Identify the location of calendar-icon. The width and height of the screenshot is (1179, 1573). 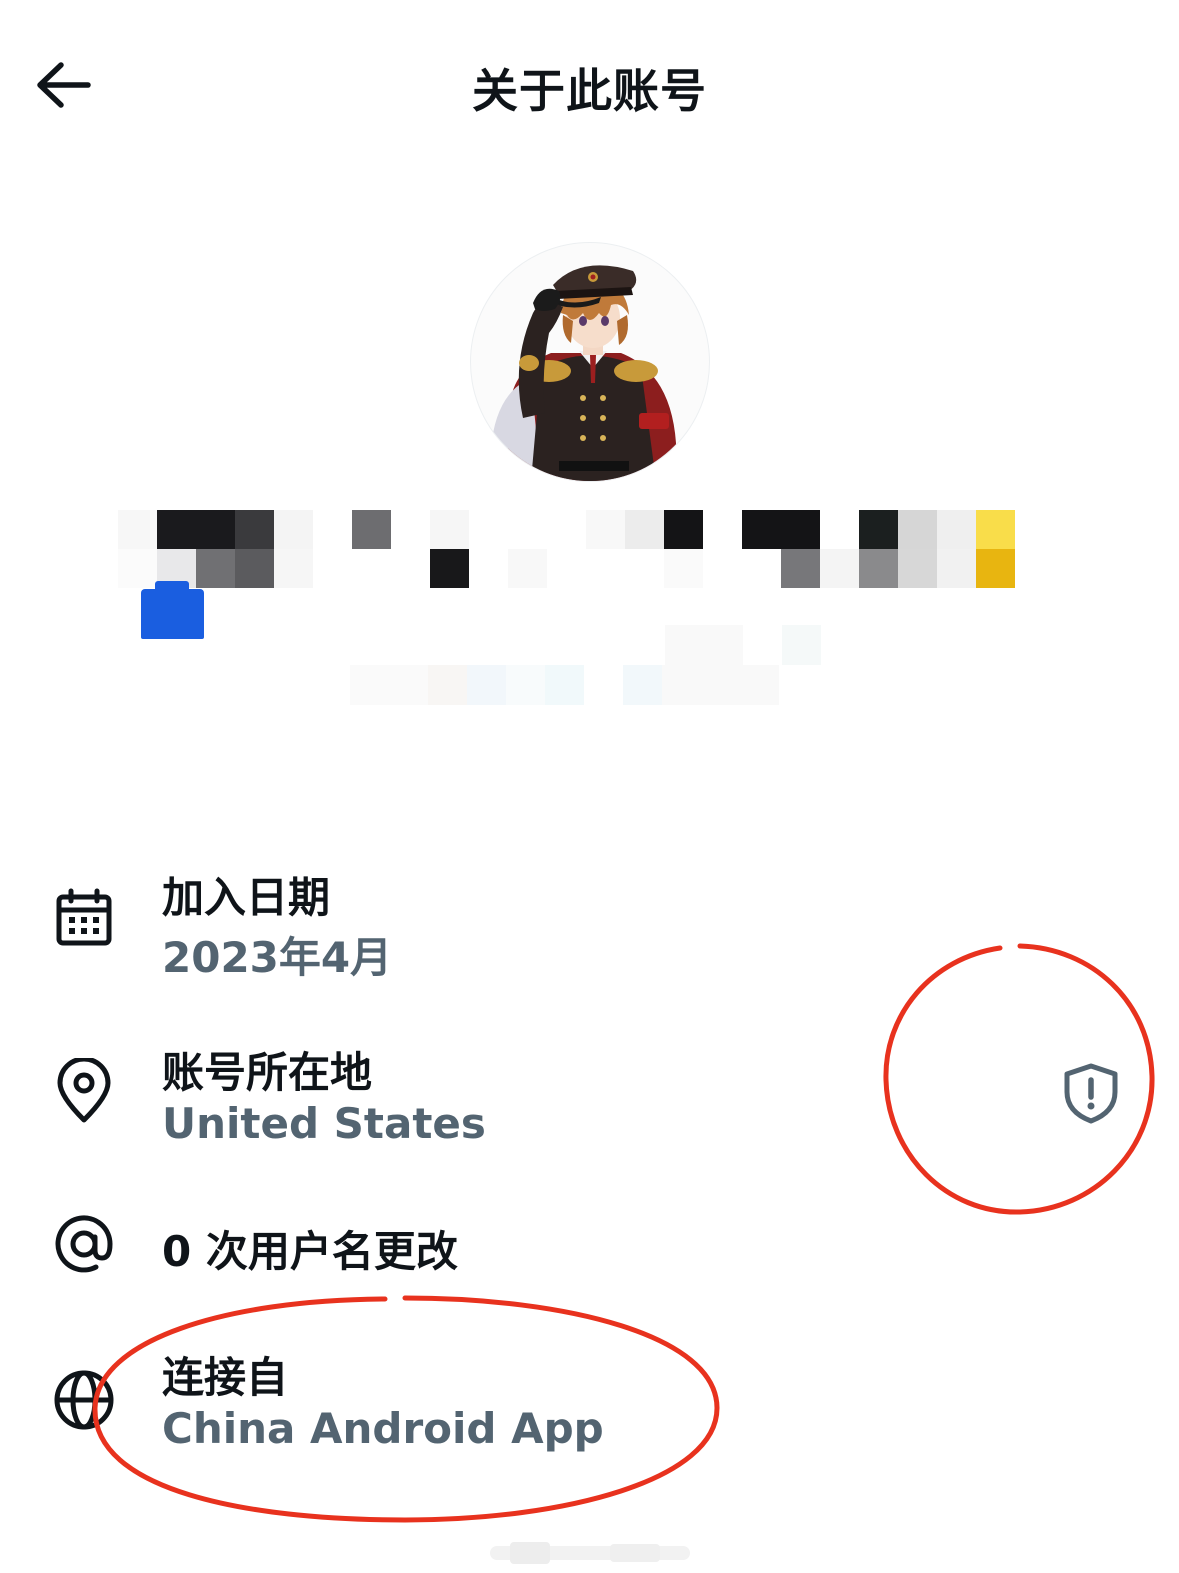
(84, 919).